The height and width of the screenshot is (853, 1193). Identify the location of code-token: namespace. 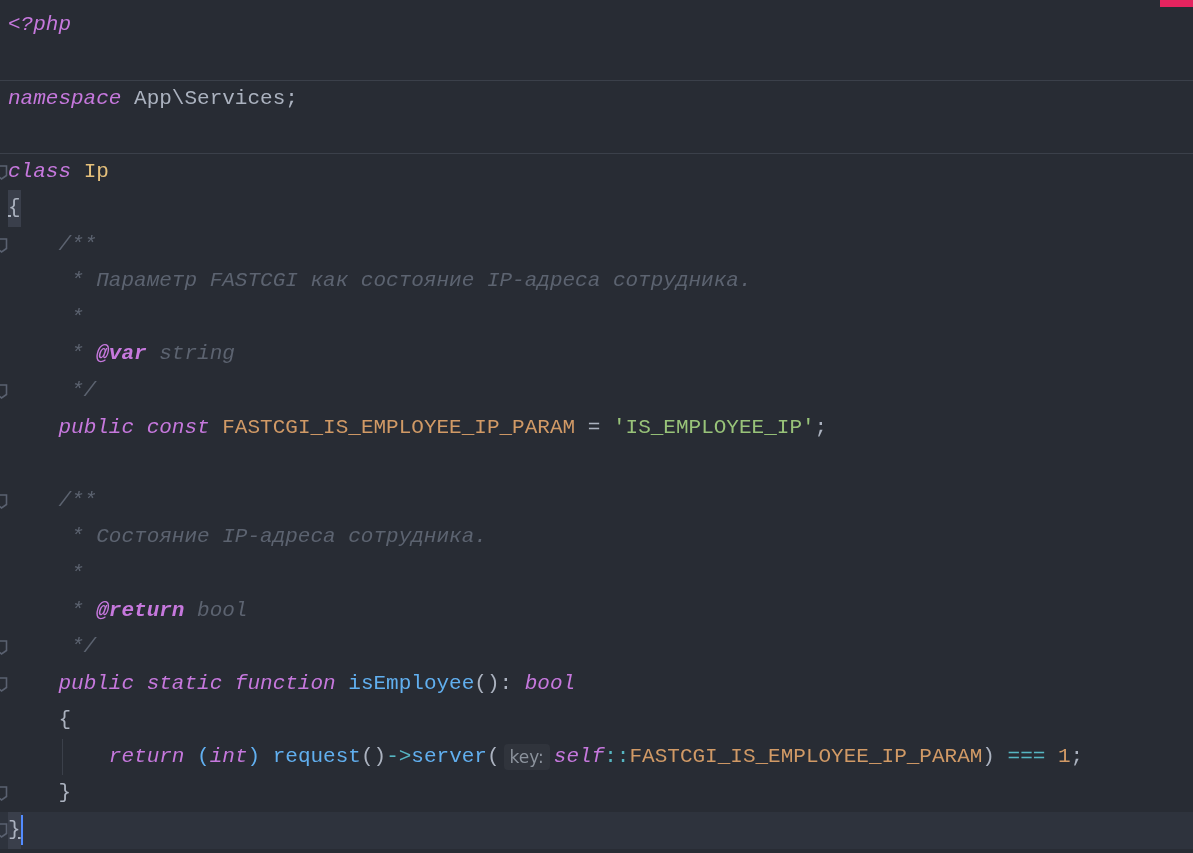
(65, 98).